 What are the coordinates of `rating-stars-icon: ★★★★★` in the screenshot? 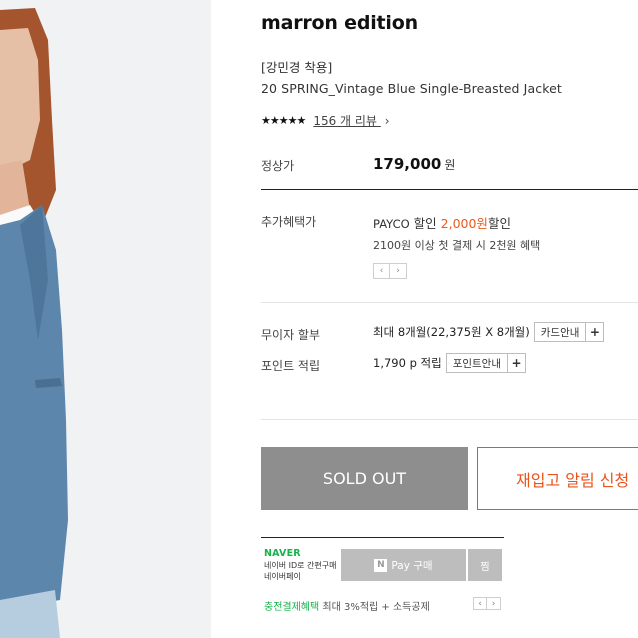 It's located at (283, 120).